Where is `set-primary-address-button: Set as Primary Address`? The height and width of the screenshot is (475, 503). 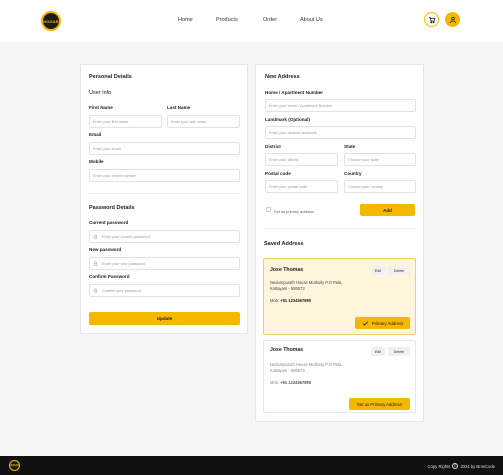 set-primary-address-button: Set as Primary Address is located at coordinates (379, 404).